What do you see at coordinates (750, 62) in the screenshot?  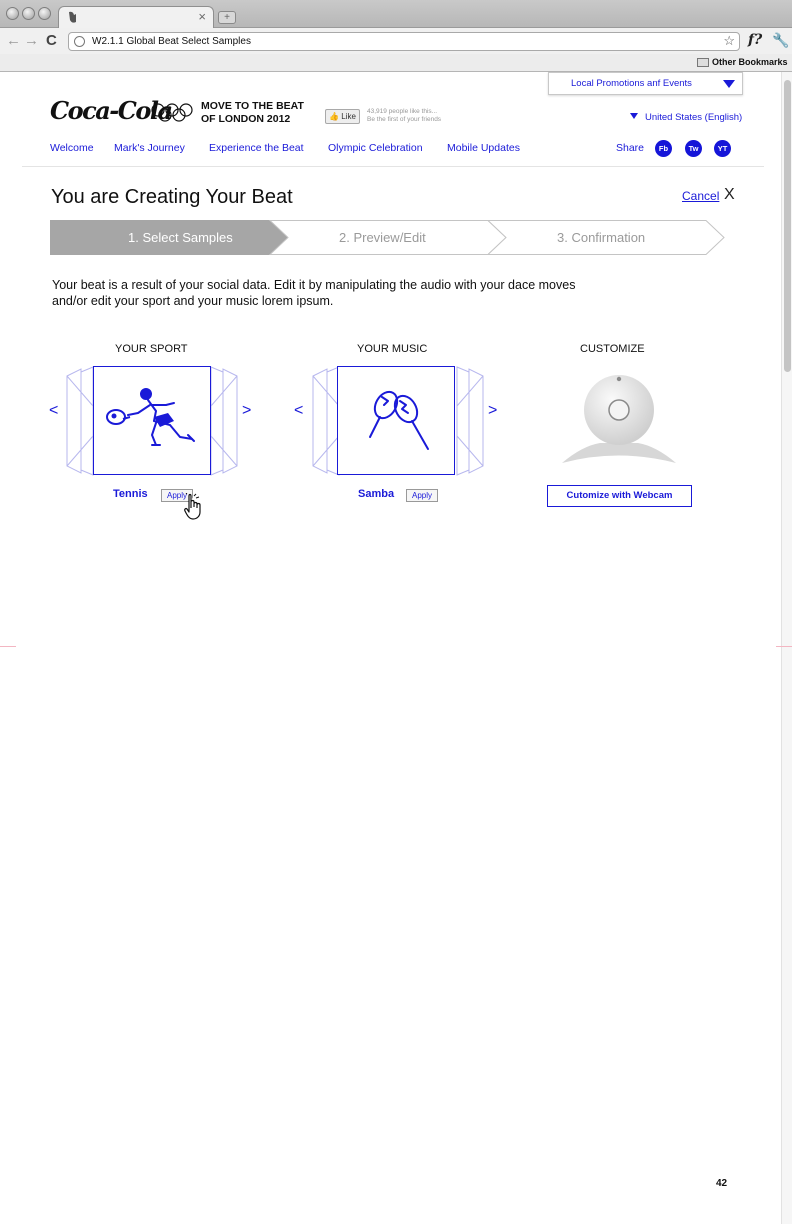 I see `other-bookmarks-link: Other Bookmarks` at bounding box center [750, 62].